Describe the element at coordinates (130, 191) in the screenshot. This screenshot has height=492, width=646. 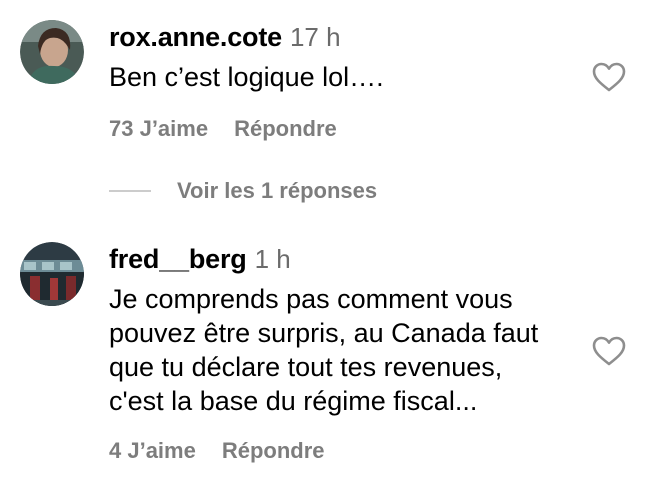
I see `replies-divider-line` at that location.